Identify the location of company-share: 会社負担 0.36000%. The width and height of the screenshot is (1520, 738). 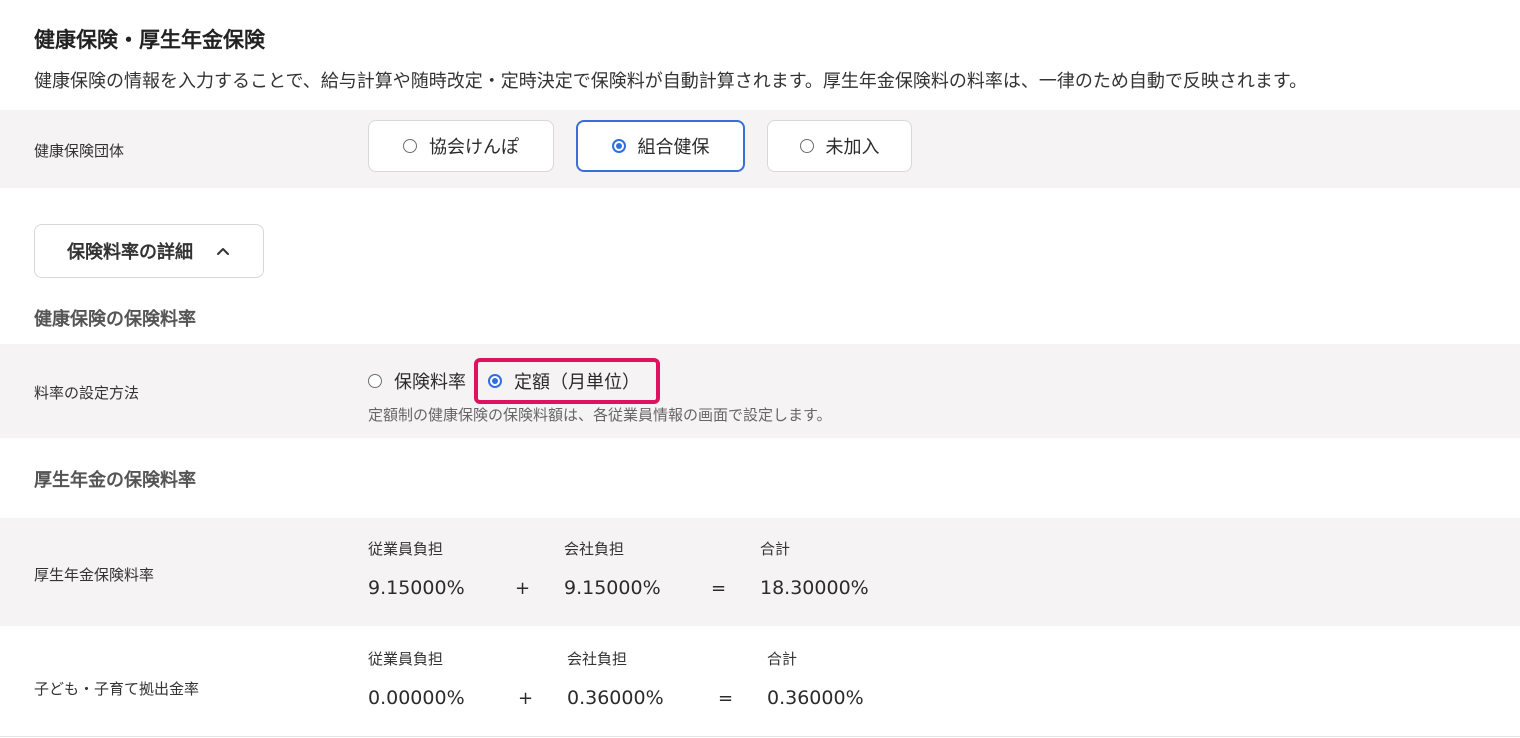
(615, 678).